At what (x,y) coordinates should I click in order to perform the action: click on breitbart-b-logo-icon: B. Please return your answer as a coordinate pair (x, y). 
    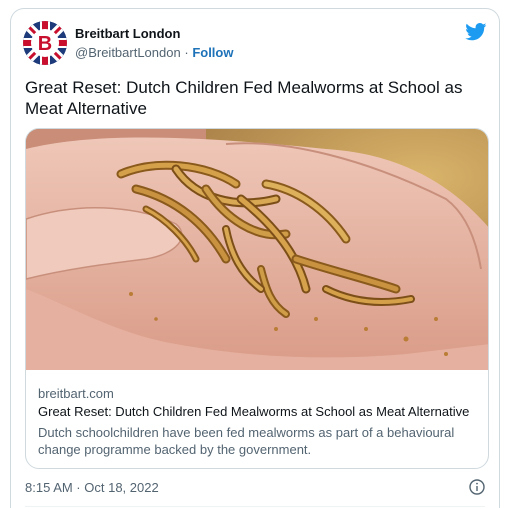
    Looking at the image, I should click on (45, 43).